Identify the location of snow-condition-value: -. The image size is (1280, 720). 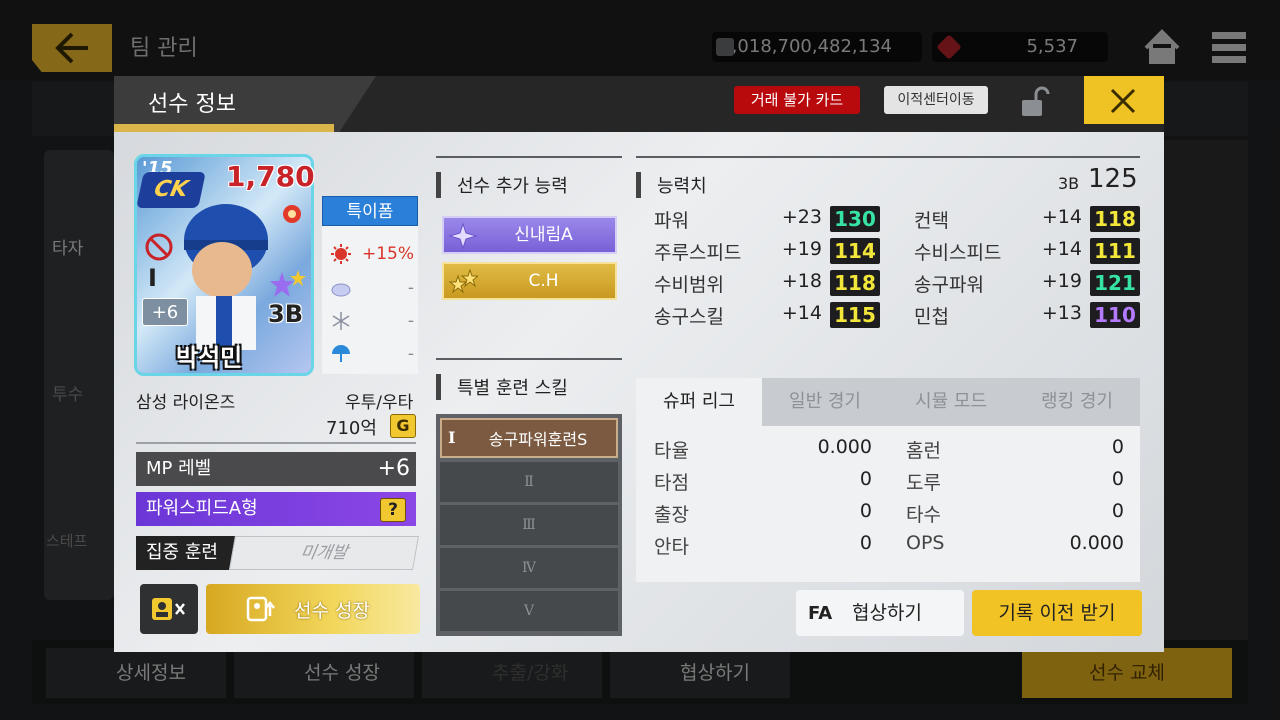
(410, 321).